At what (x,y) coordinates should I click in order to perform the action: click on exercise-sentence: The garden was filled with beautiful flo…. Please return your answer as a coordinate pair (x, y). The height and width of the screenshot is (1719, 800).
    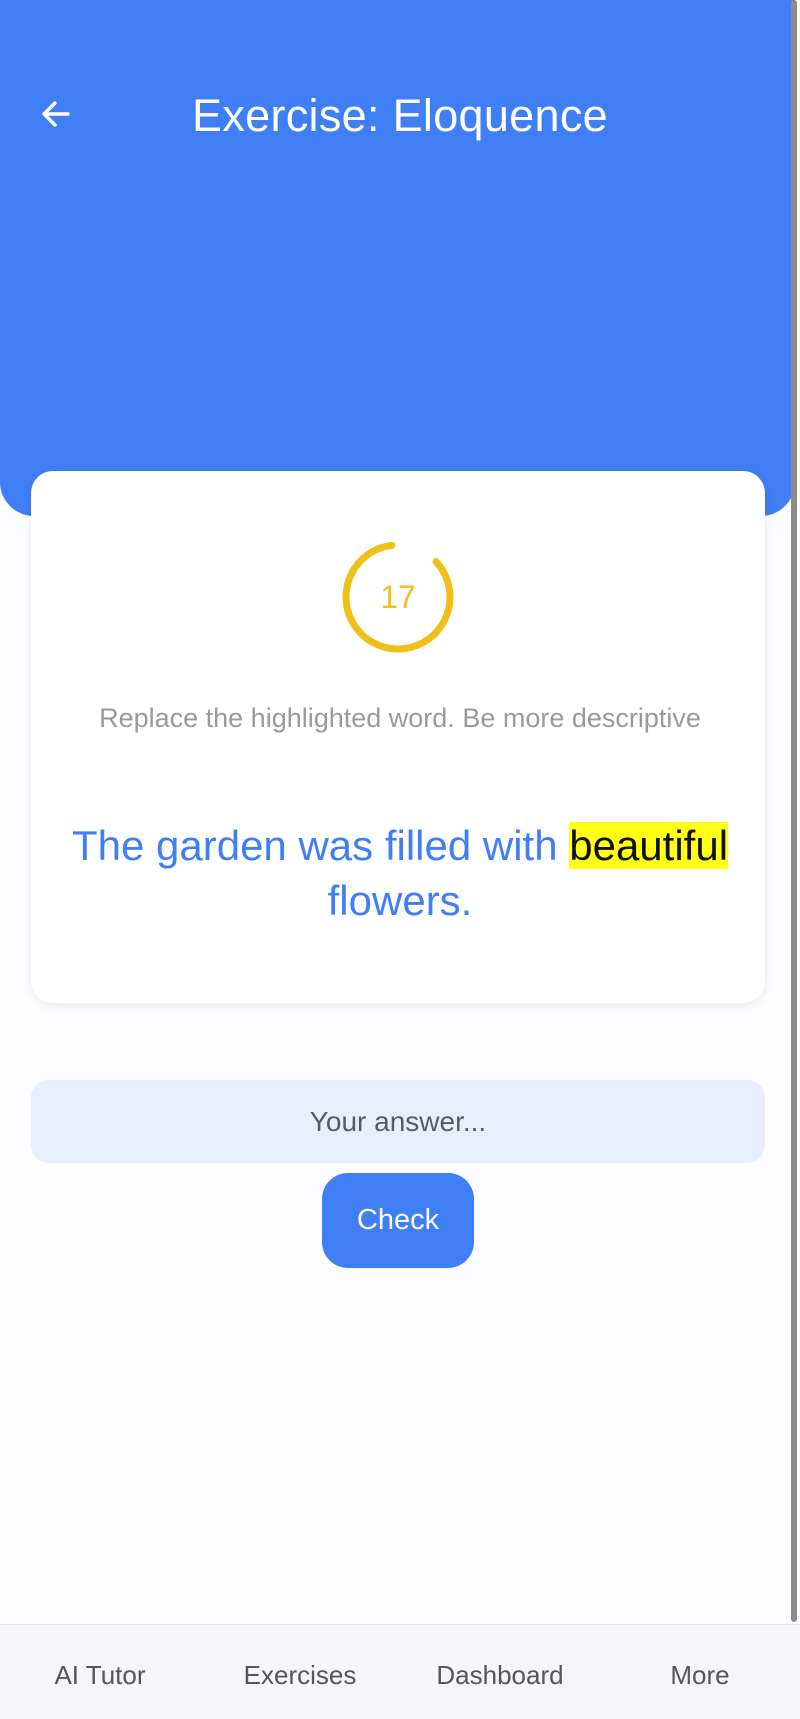
    Looking at the image, I should click on (400, 873).